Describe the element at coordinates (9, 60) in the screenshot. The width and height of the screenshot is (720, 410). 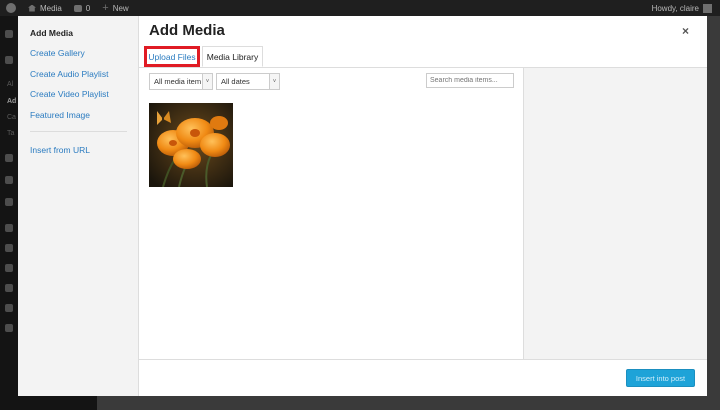
I see `posts-icon` at that location.